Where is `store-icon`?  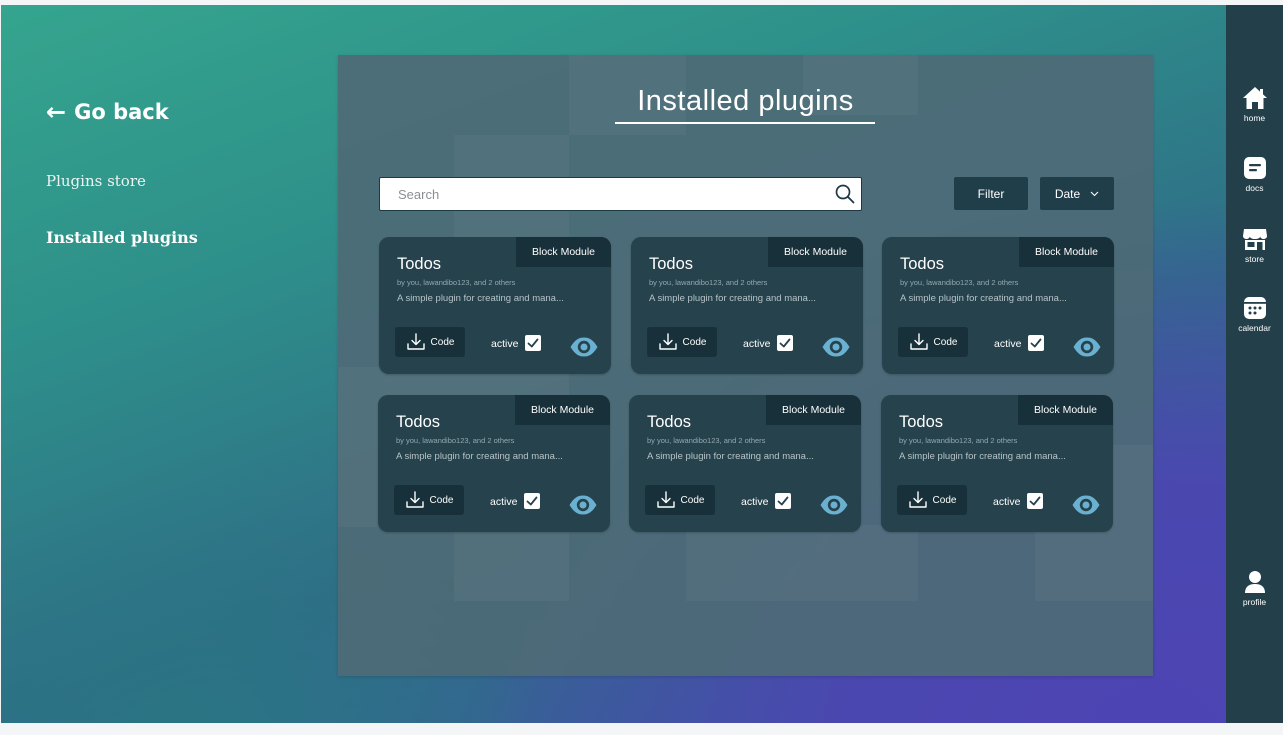
store-icon is located at coordinates (1254, 239).